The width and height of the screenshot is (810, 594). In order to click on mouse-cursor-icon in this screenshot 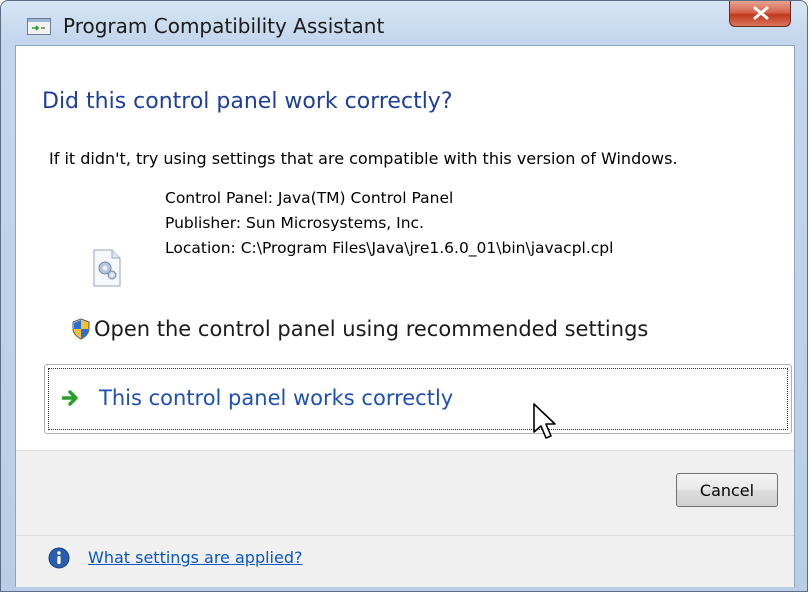, I will do `click(544, 421)`.